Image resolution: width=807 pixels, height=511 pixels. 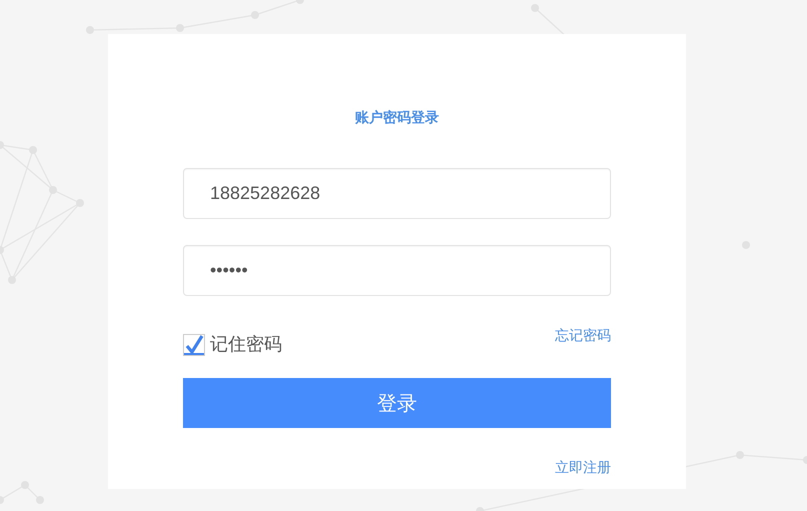 I want to click on remember-checkbox, so click(x=194, y=345).